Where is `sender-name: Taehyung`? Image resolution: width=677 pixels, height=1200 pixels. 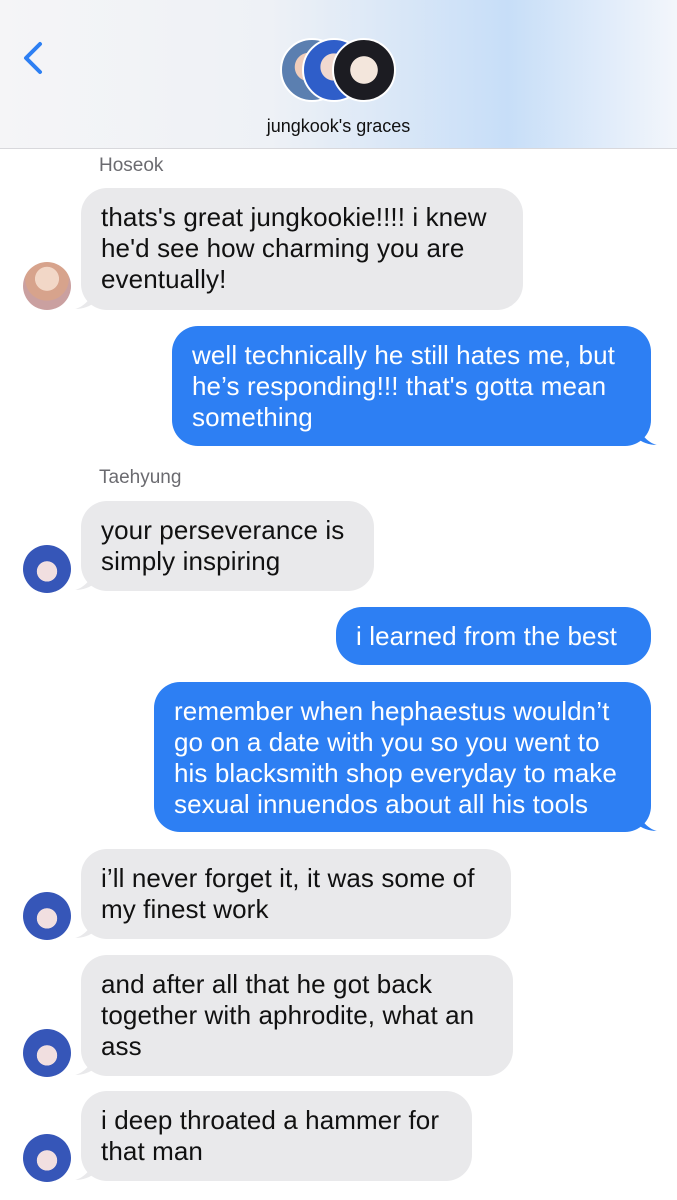 sender-name: Taehyung is located at coordinates (140, 477).